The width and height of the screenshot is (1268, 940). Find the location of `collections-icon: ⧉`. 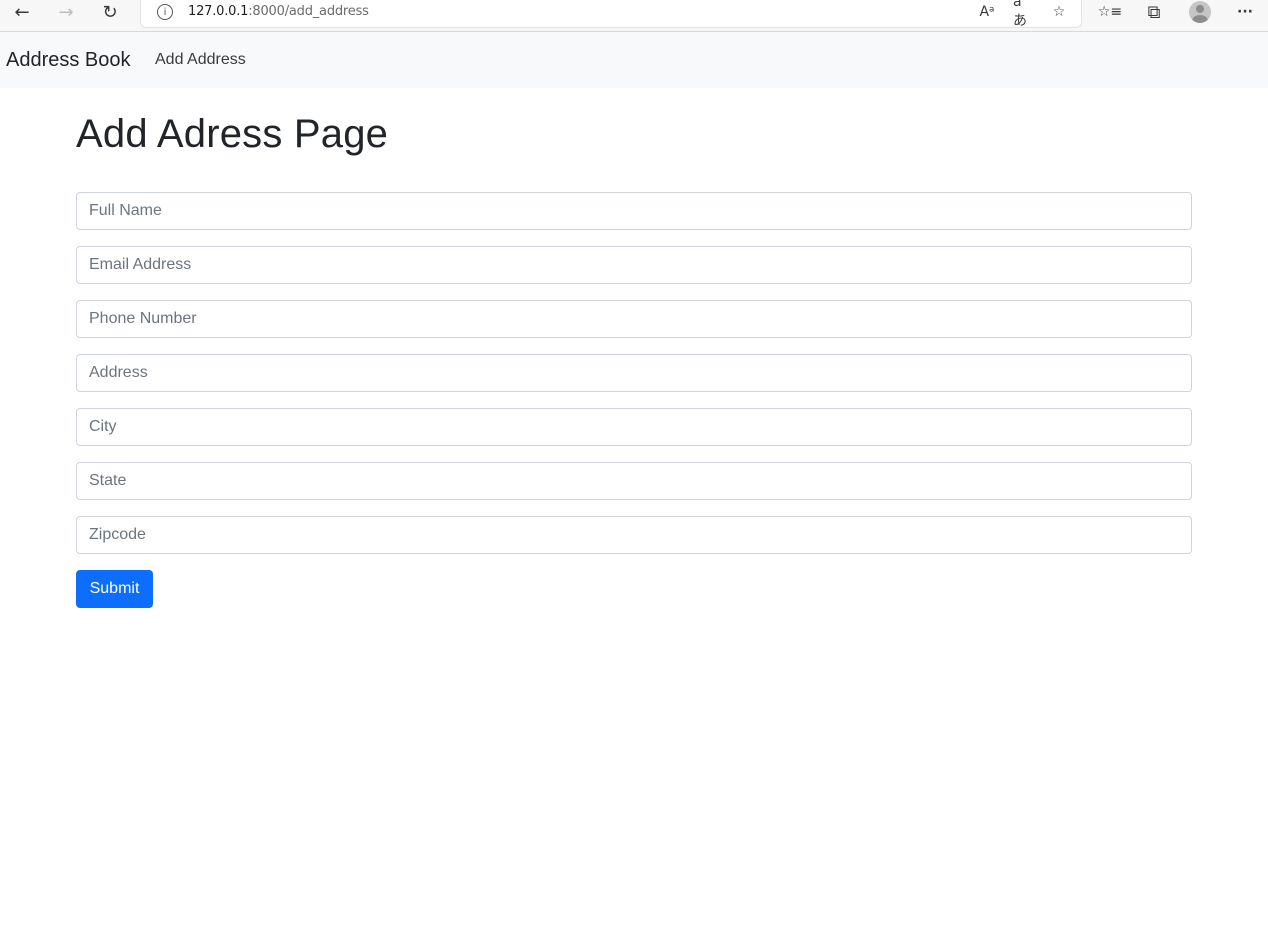

collections-icon: ⧉ is located at coordinates (1154, 12).